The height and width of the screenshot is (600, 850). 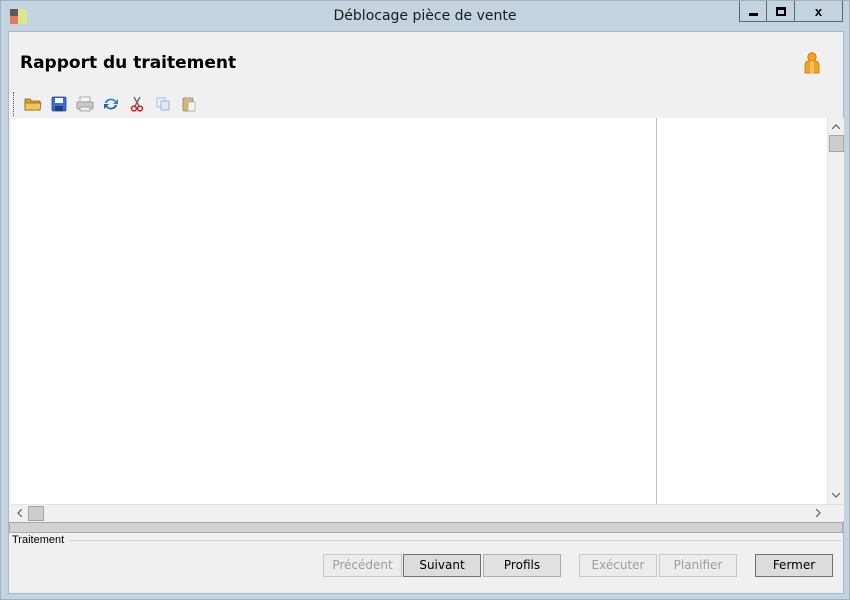 I want to click on scroll-right-button, so click(x=818, y=513).